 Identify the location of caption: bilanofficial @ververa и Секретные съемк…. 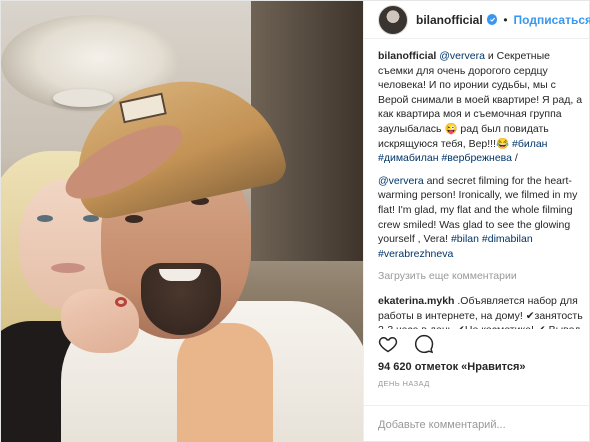
(481, 107).